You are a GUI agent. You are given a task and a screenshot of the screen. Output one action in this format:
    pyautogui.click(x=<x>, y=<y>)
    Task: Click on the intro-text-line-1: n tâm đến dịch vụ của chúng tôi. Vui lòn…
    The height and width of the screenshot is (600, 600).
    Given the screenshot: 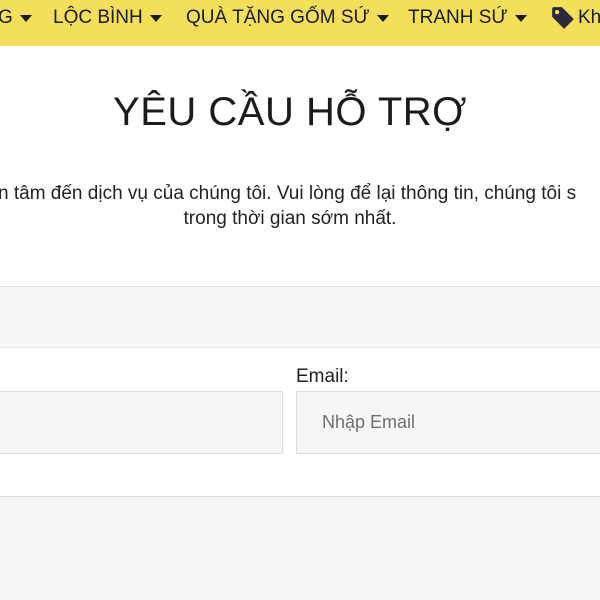 What is the action you would take?
    pyautogui.click(x=288, y=193)
    